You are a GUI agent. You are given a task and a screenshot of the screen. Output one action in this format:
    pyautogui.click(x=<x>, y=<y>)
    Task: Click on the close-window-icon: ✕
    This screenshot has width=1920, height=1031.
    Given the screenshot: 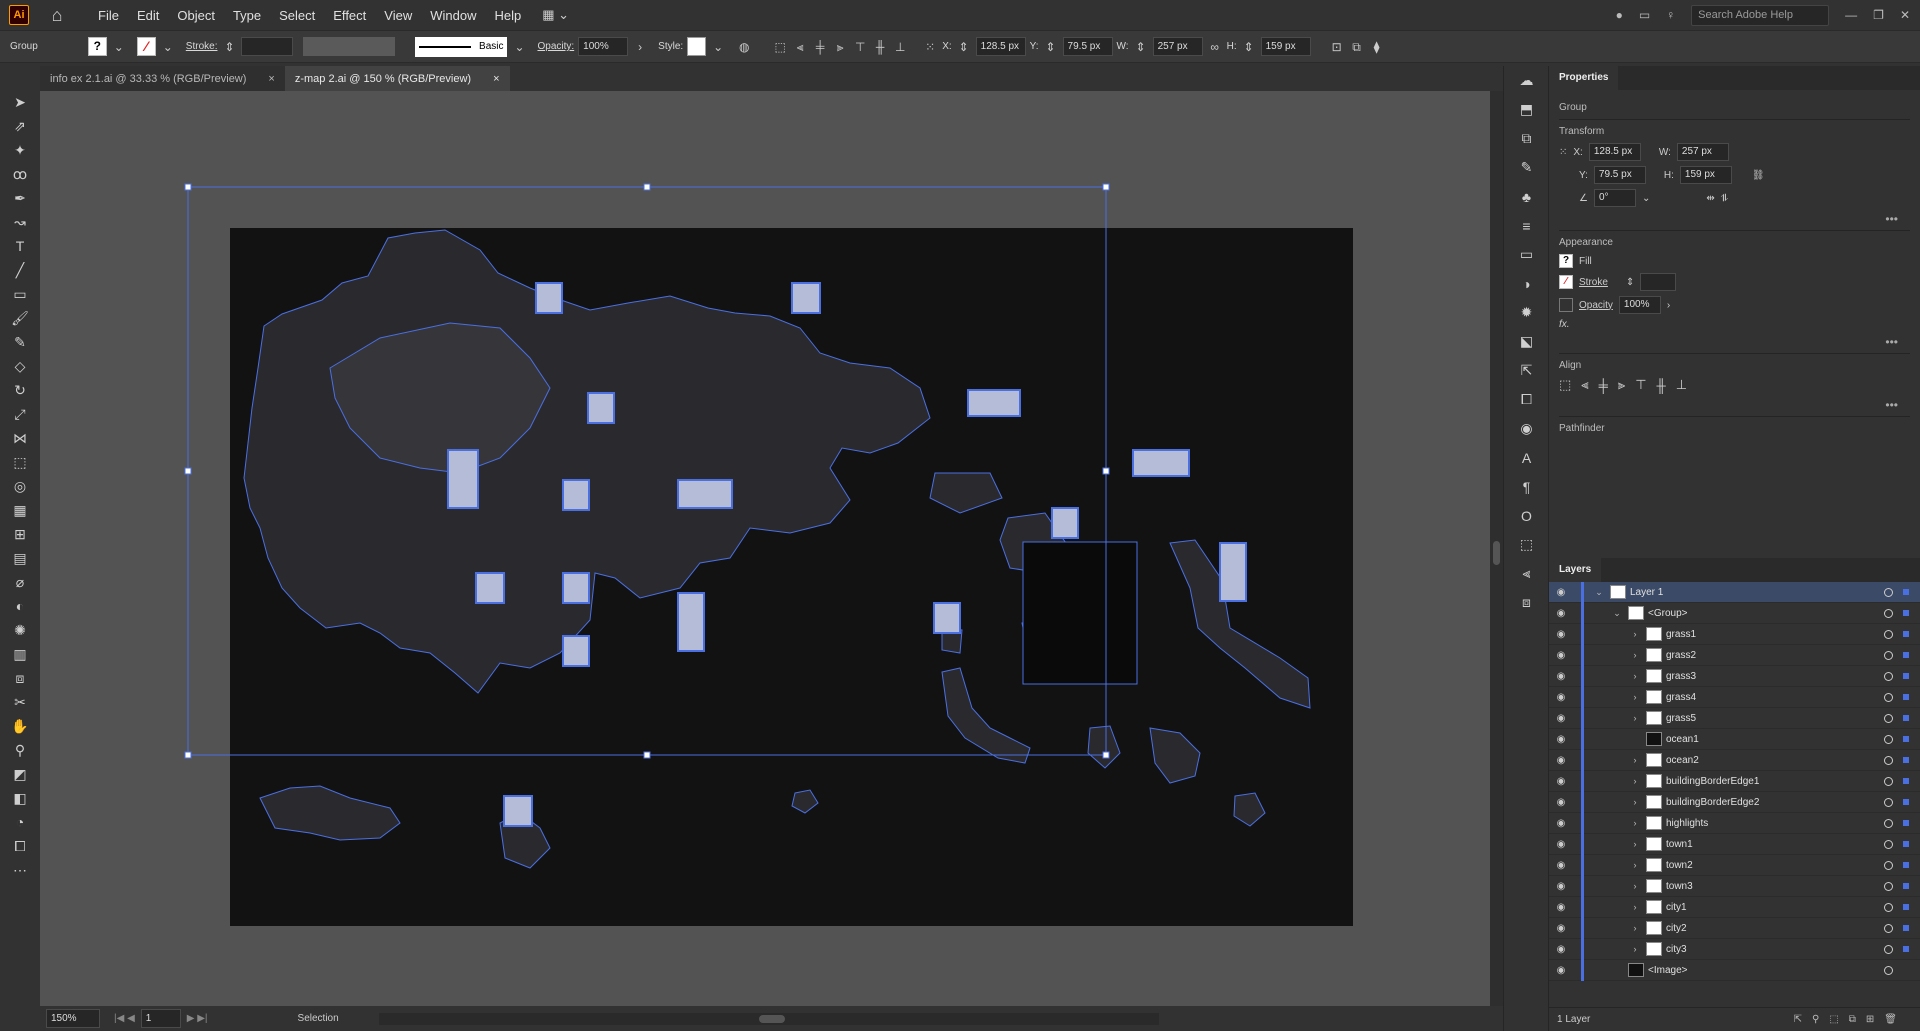 What is the action you would take?
    pyautogui.click(x=1905, y=15)
    